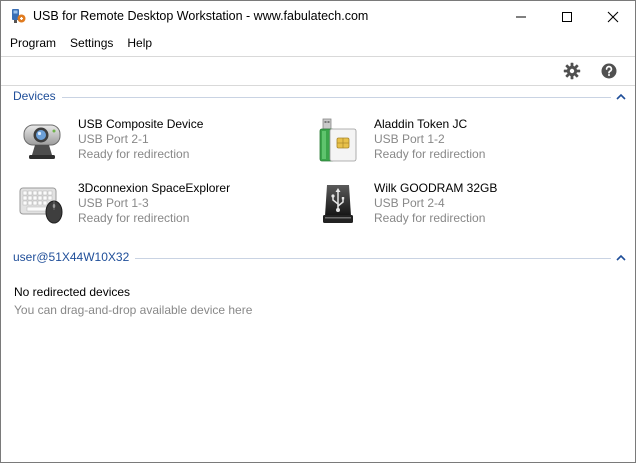 Image resolution: width=636 pixels, height=463 pixels. Describe the element at coordinates (113, 203) in the screenshot. I see `device-port: USB Port 1-3` at that location.